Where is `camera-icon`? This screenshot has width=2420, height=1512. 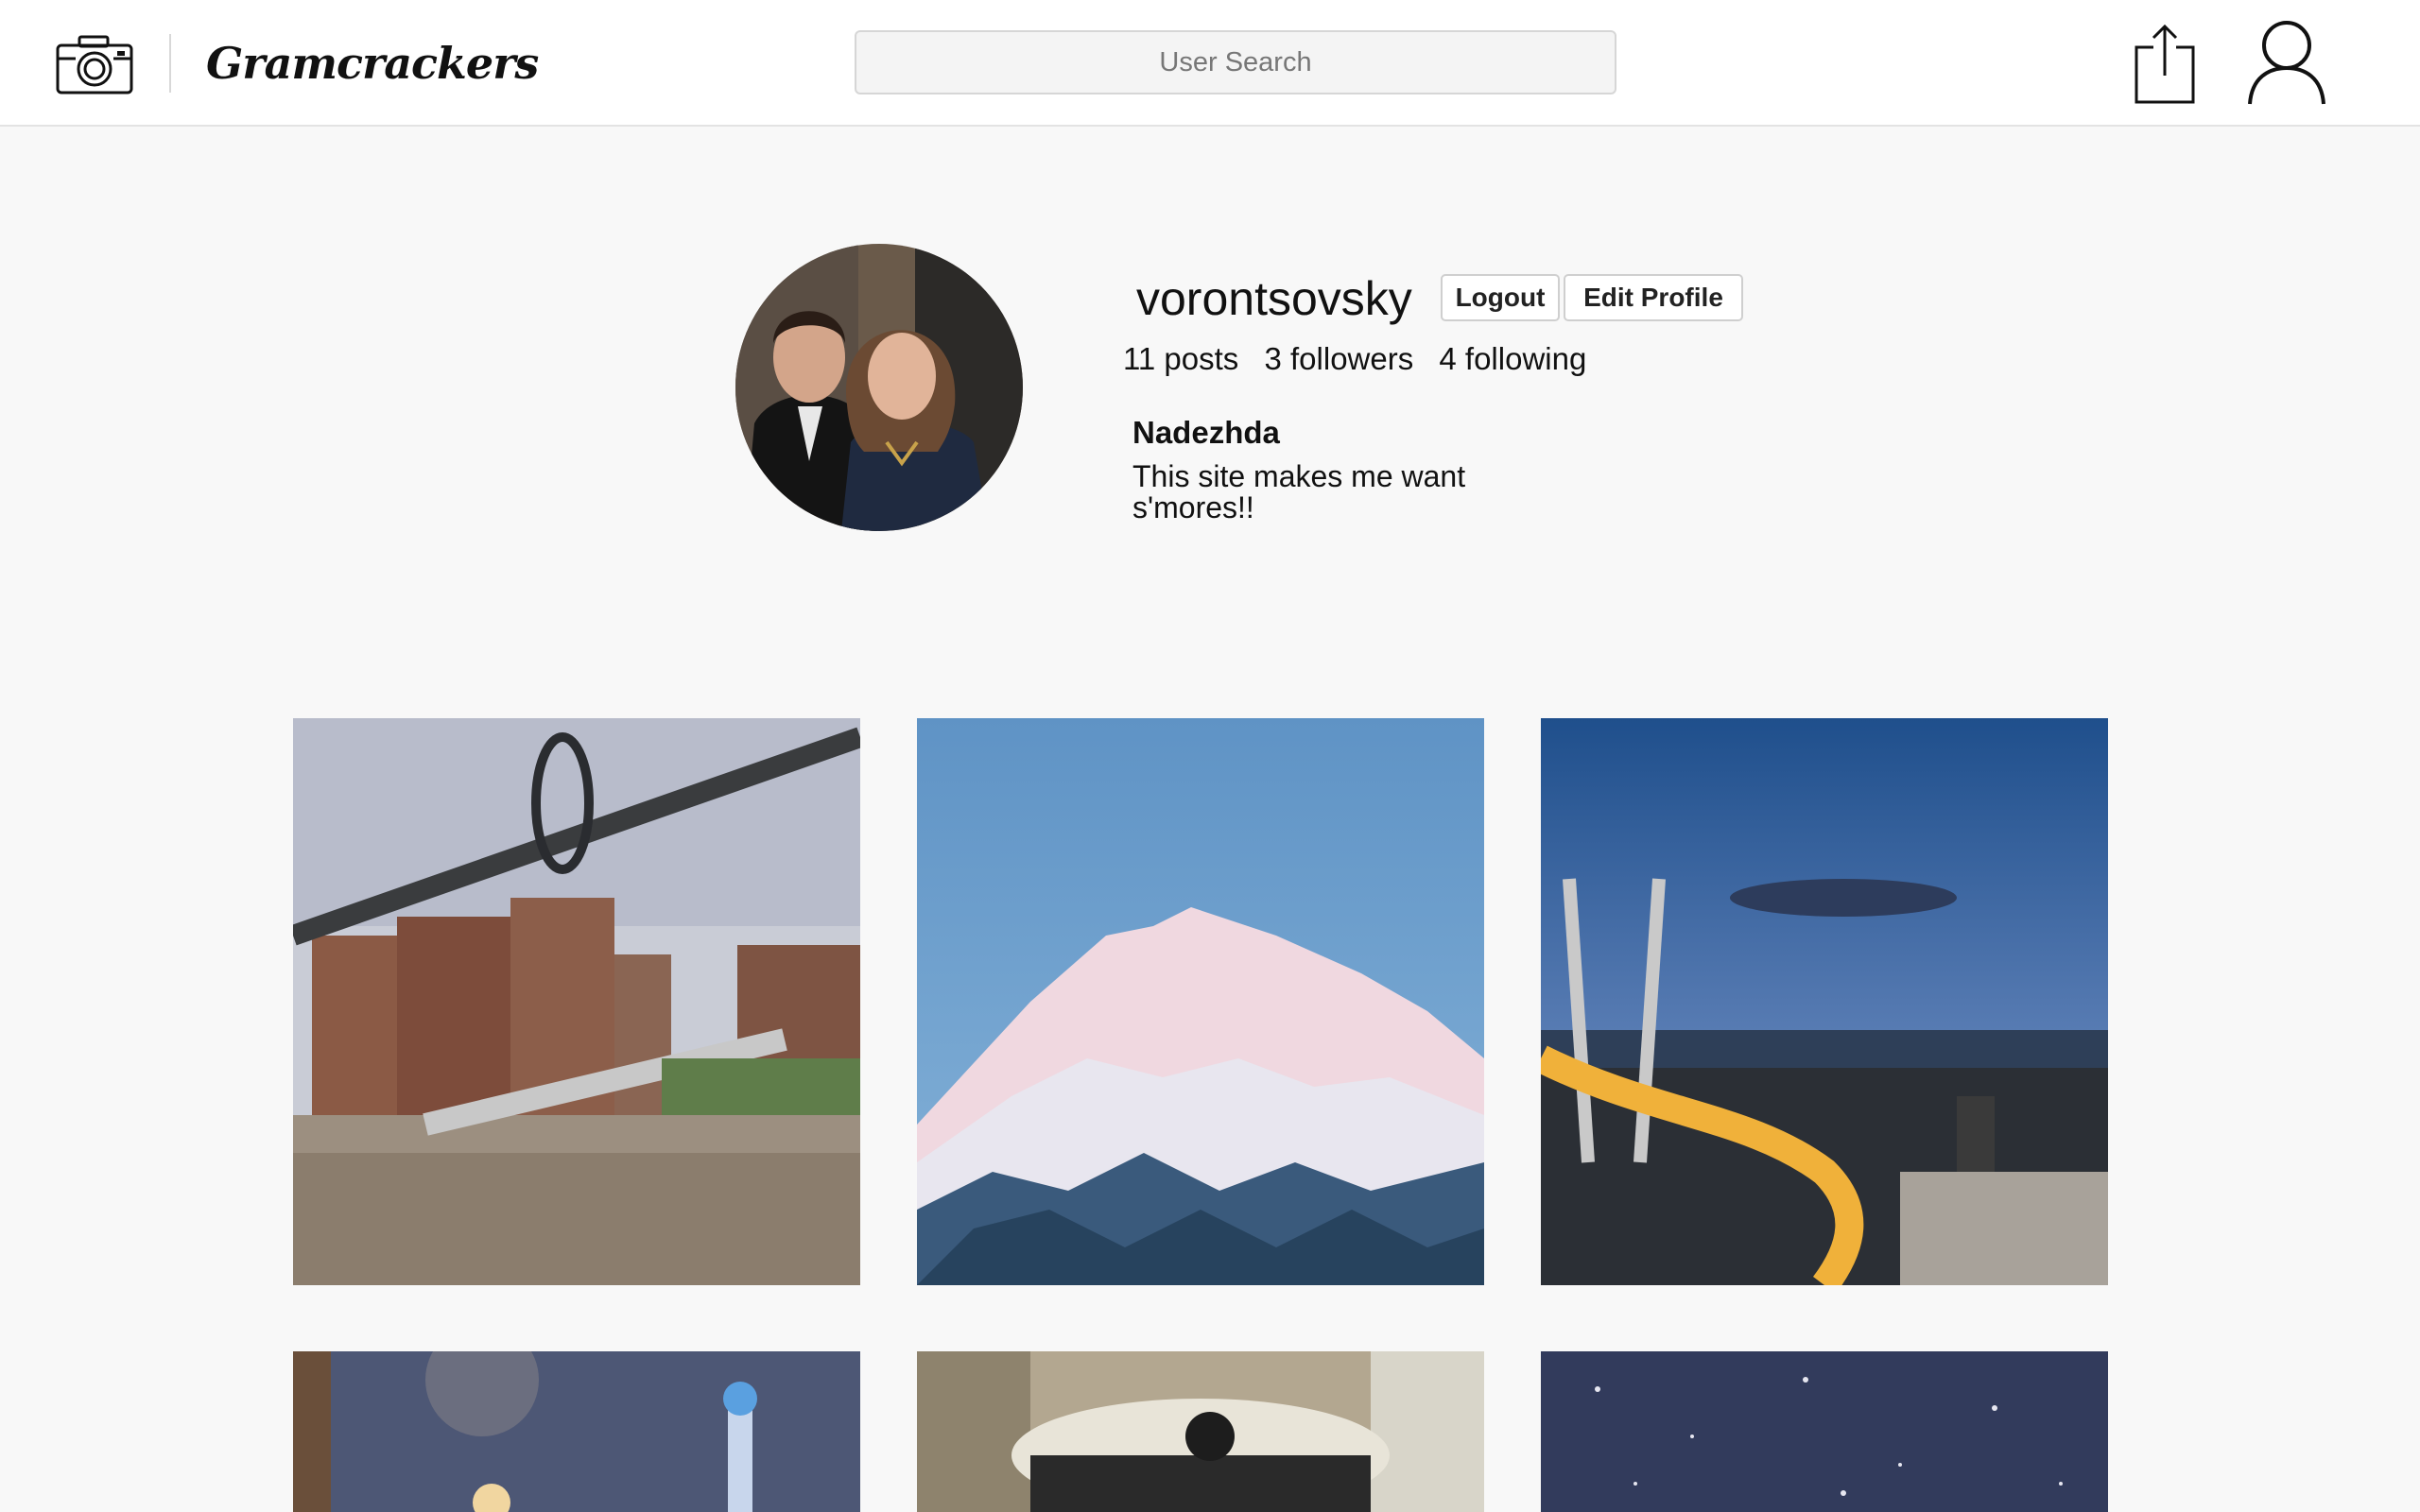 camera-icon is located at coordinates (95, 64).